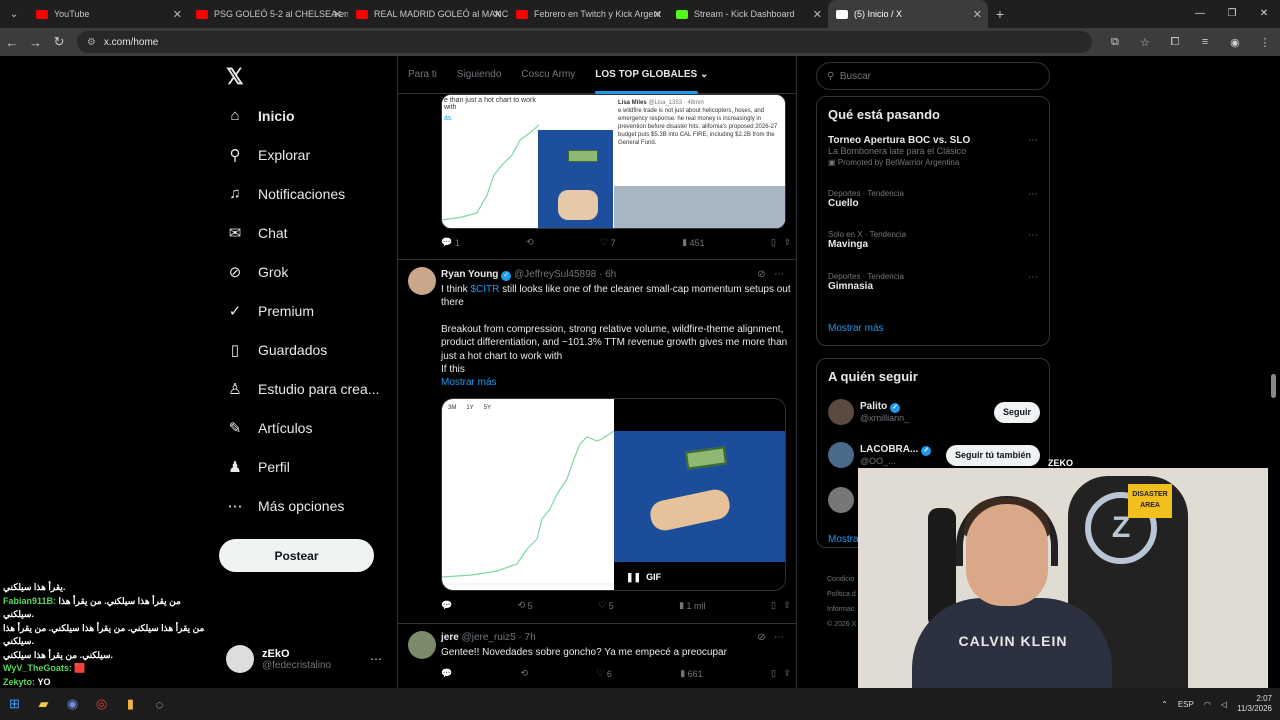 The height and width of the screenshot is (720, 1280). What do you see at coordinates (841, 609) in the screenshot?
I see `footer-link: Informac` at bounding box center [841, 609].